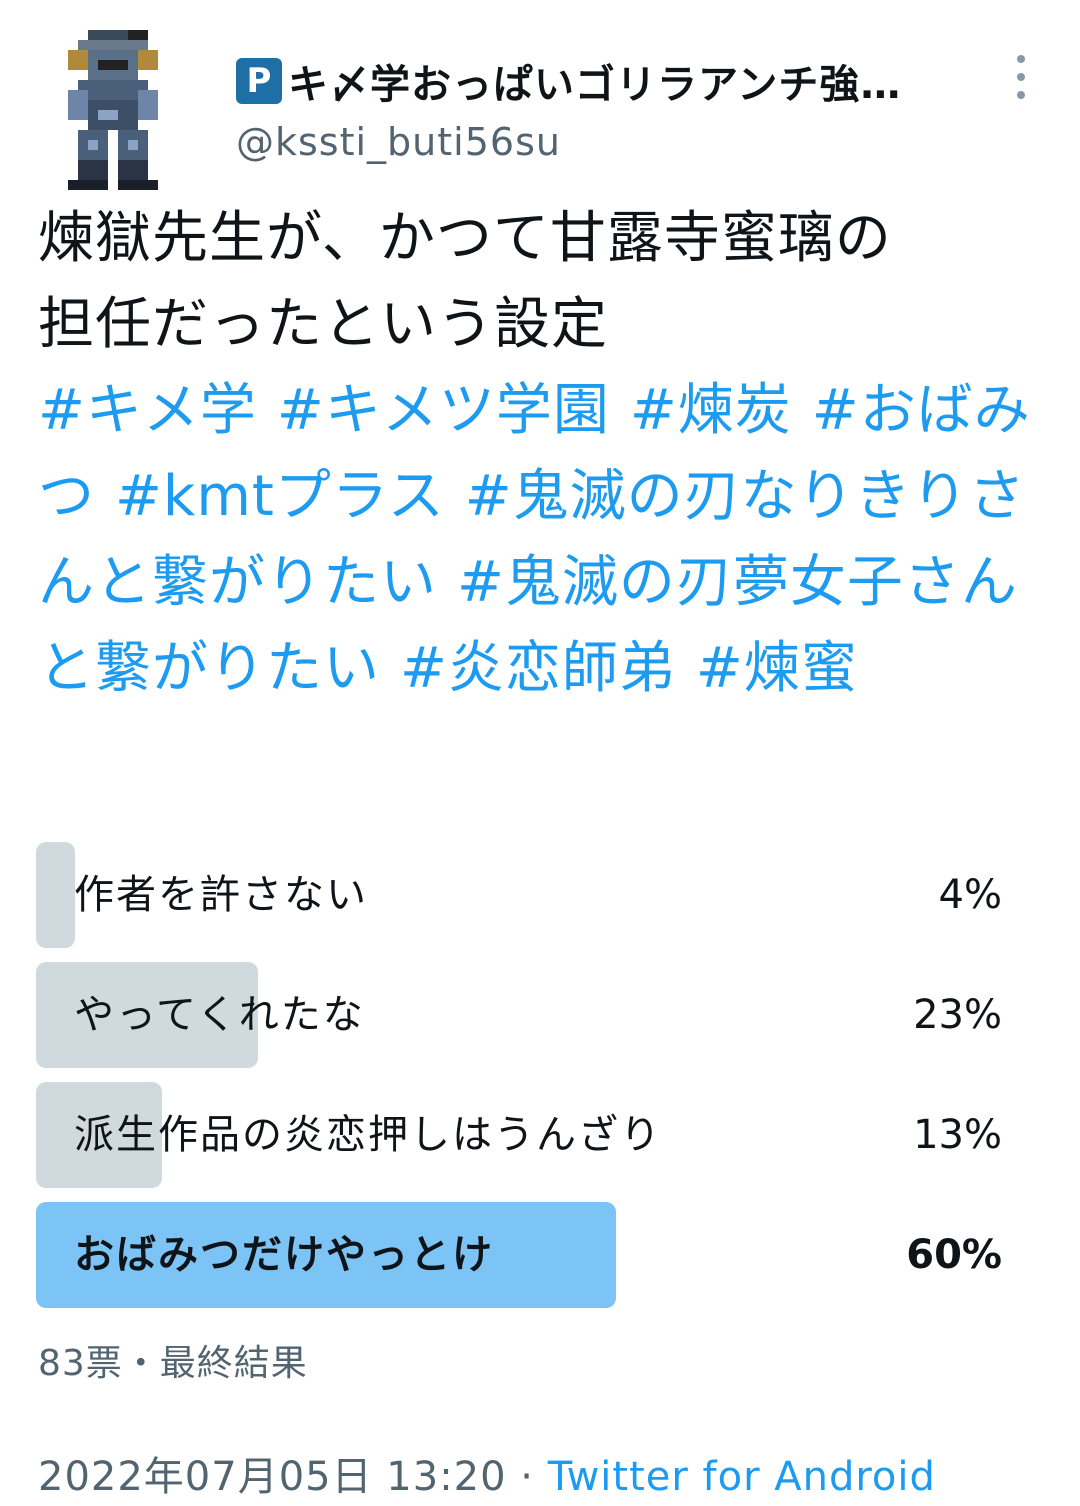 This screenshot has width=1080, height=1506. What do you see at coordinates (519, 1015) in the screenshot?
I see `poll-option: やってくれたな 23%` at bounding box center [519, 1015].